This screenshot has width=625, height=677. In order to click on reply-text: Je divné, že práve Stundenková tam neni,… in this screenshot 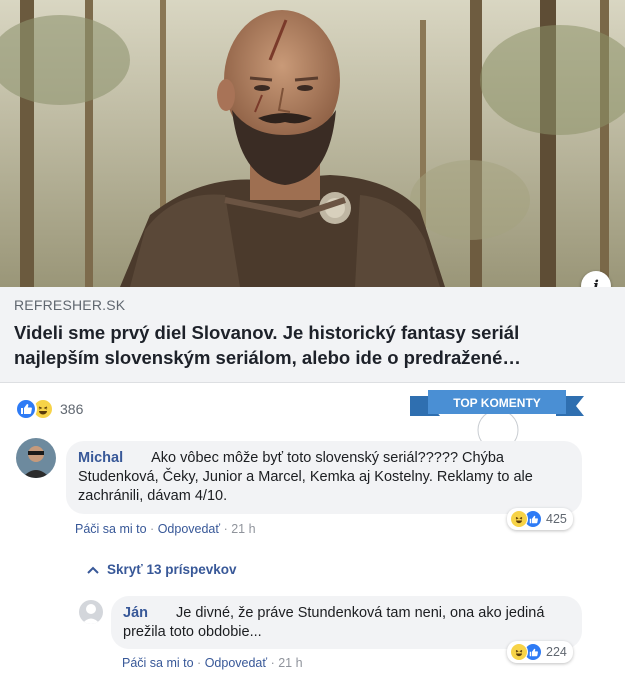, I will do `click(334, 622)`.